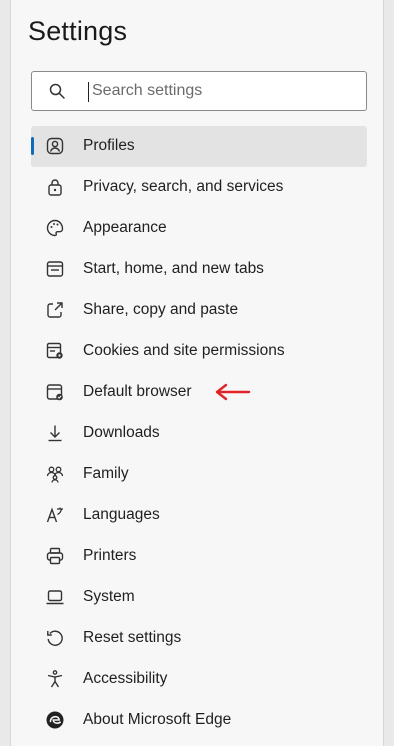 The height and width of the screenshot is (746, 394). What do you see at coordinates (55, 228) in the screenshot?
I see `appearance-icon` at bounding box center [55, 228].